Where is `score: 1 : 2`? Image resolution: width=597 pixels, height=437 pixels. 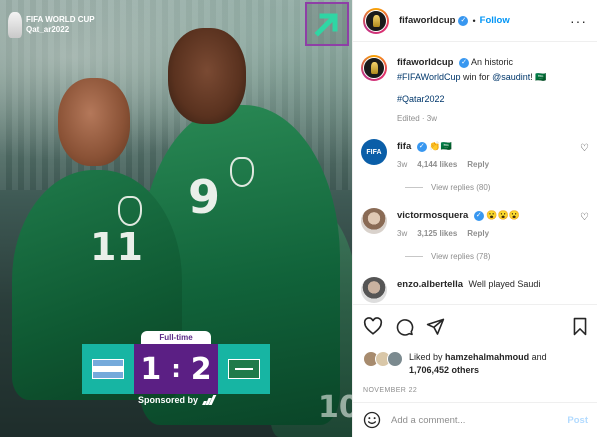 score: 1 : 2 is located at coordinates (176, 369).